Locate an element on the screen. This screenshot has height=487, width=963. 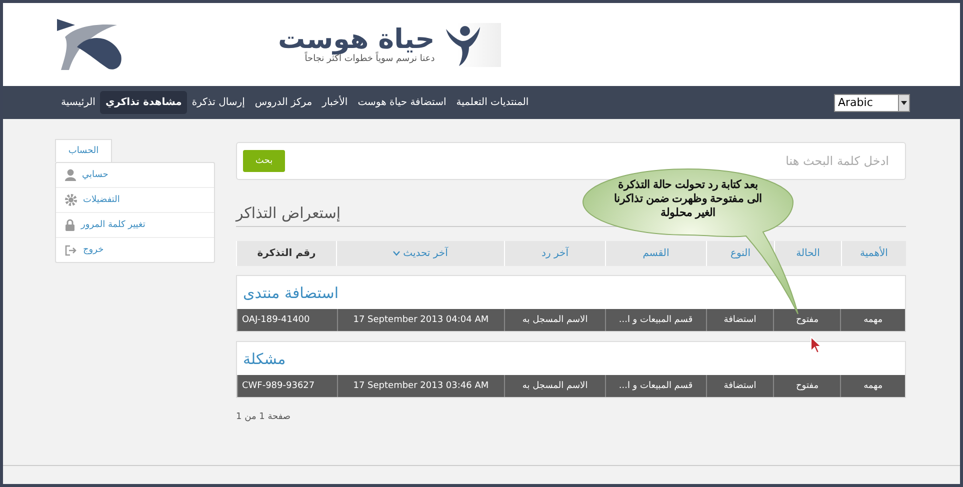
search-field: ادخل كلمة البحث هنا بحث is located at coordinates (571, 161).